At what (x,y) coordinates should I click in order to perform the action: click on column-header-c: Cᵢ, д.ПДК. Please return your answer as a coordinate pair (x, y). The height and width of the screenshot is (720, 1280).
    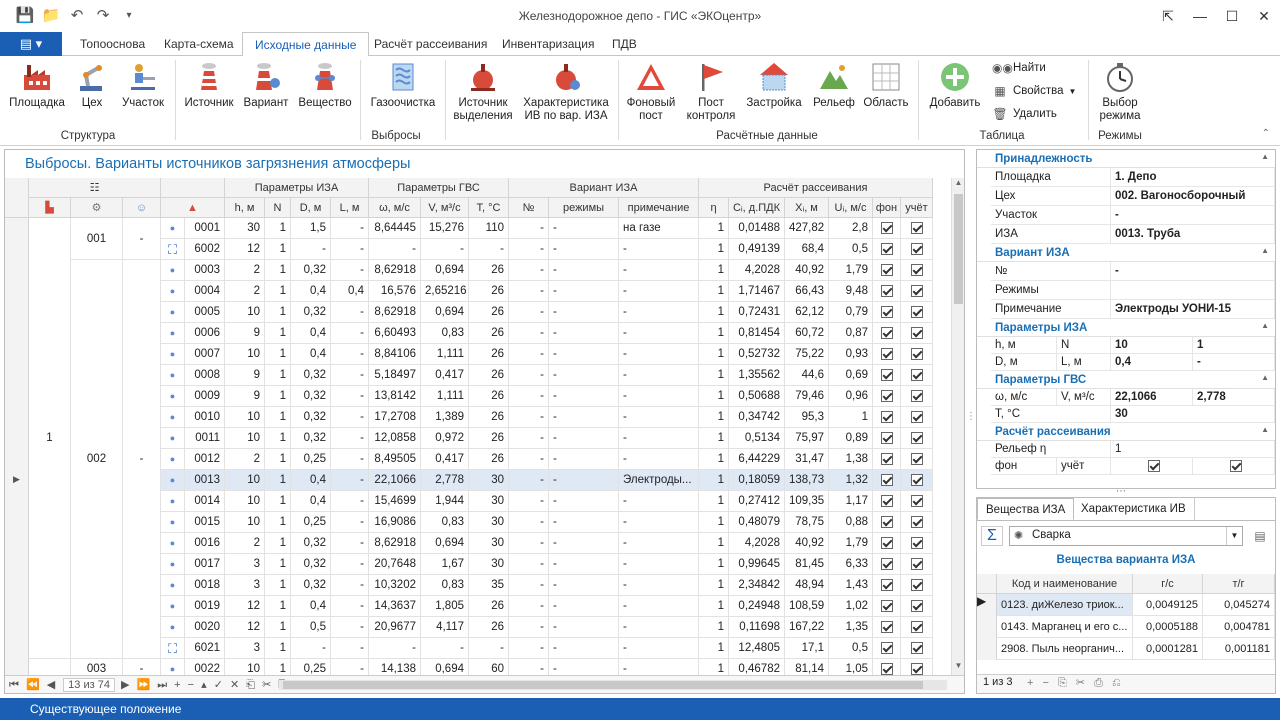
    Looking at the image, I should click on (757, 208).